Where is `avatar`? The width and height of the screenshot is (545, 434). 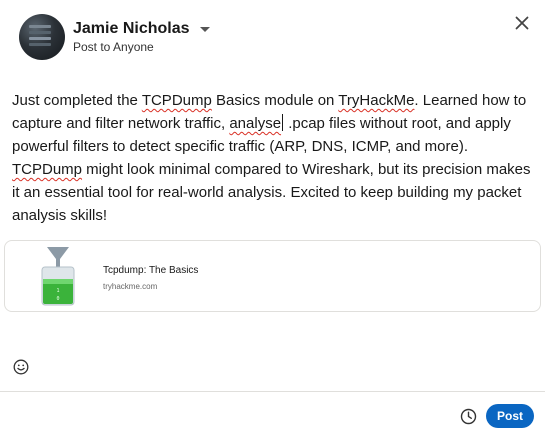 avatar is located at coordinates (42, 37).